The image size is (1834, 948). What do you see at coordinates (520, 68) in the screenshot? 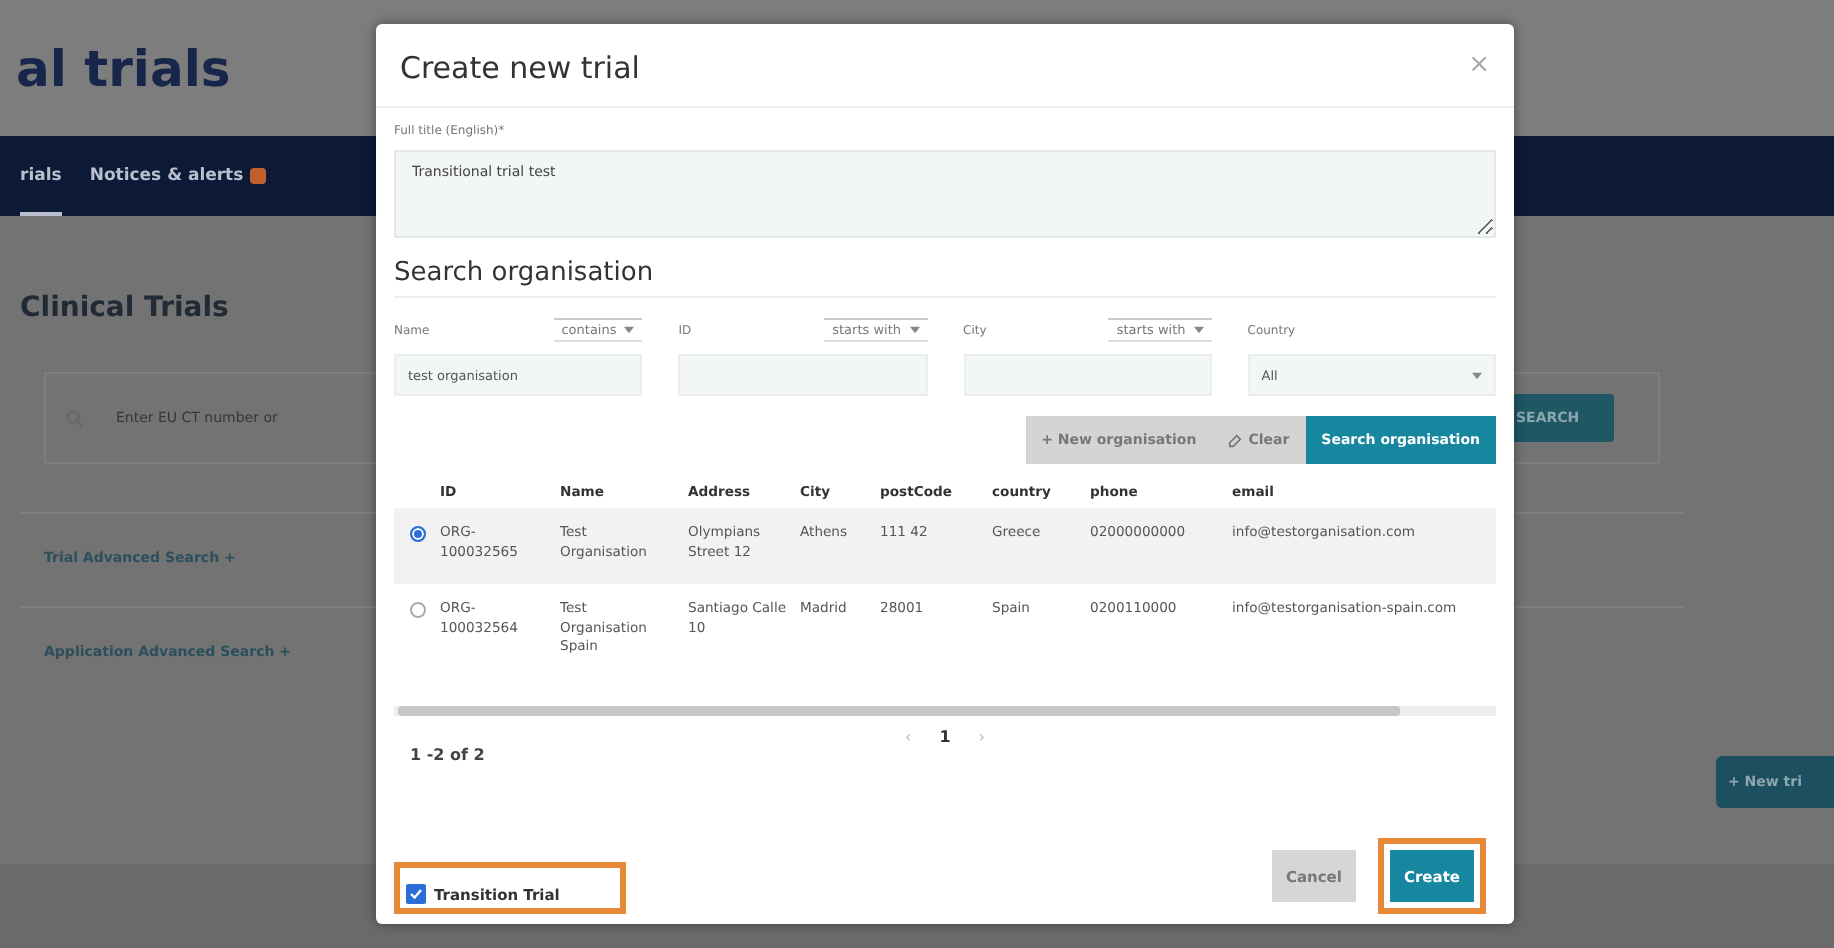
I see `dialog-title: Create new trial` at bounding box center [520, 68].